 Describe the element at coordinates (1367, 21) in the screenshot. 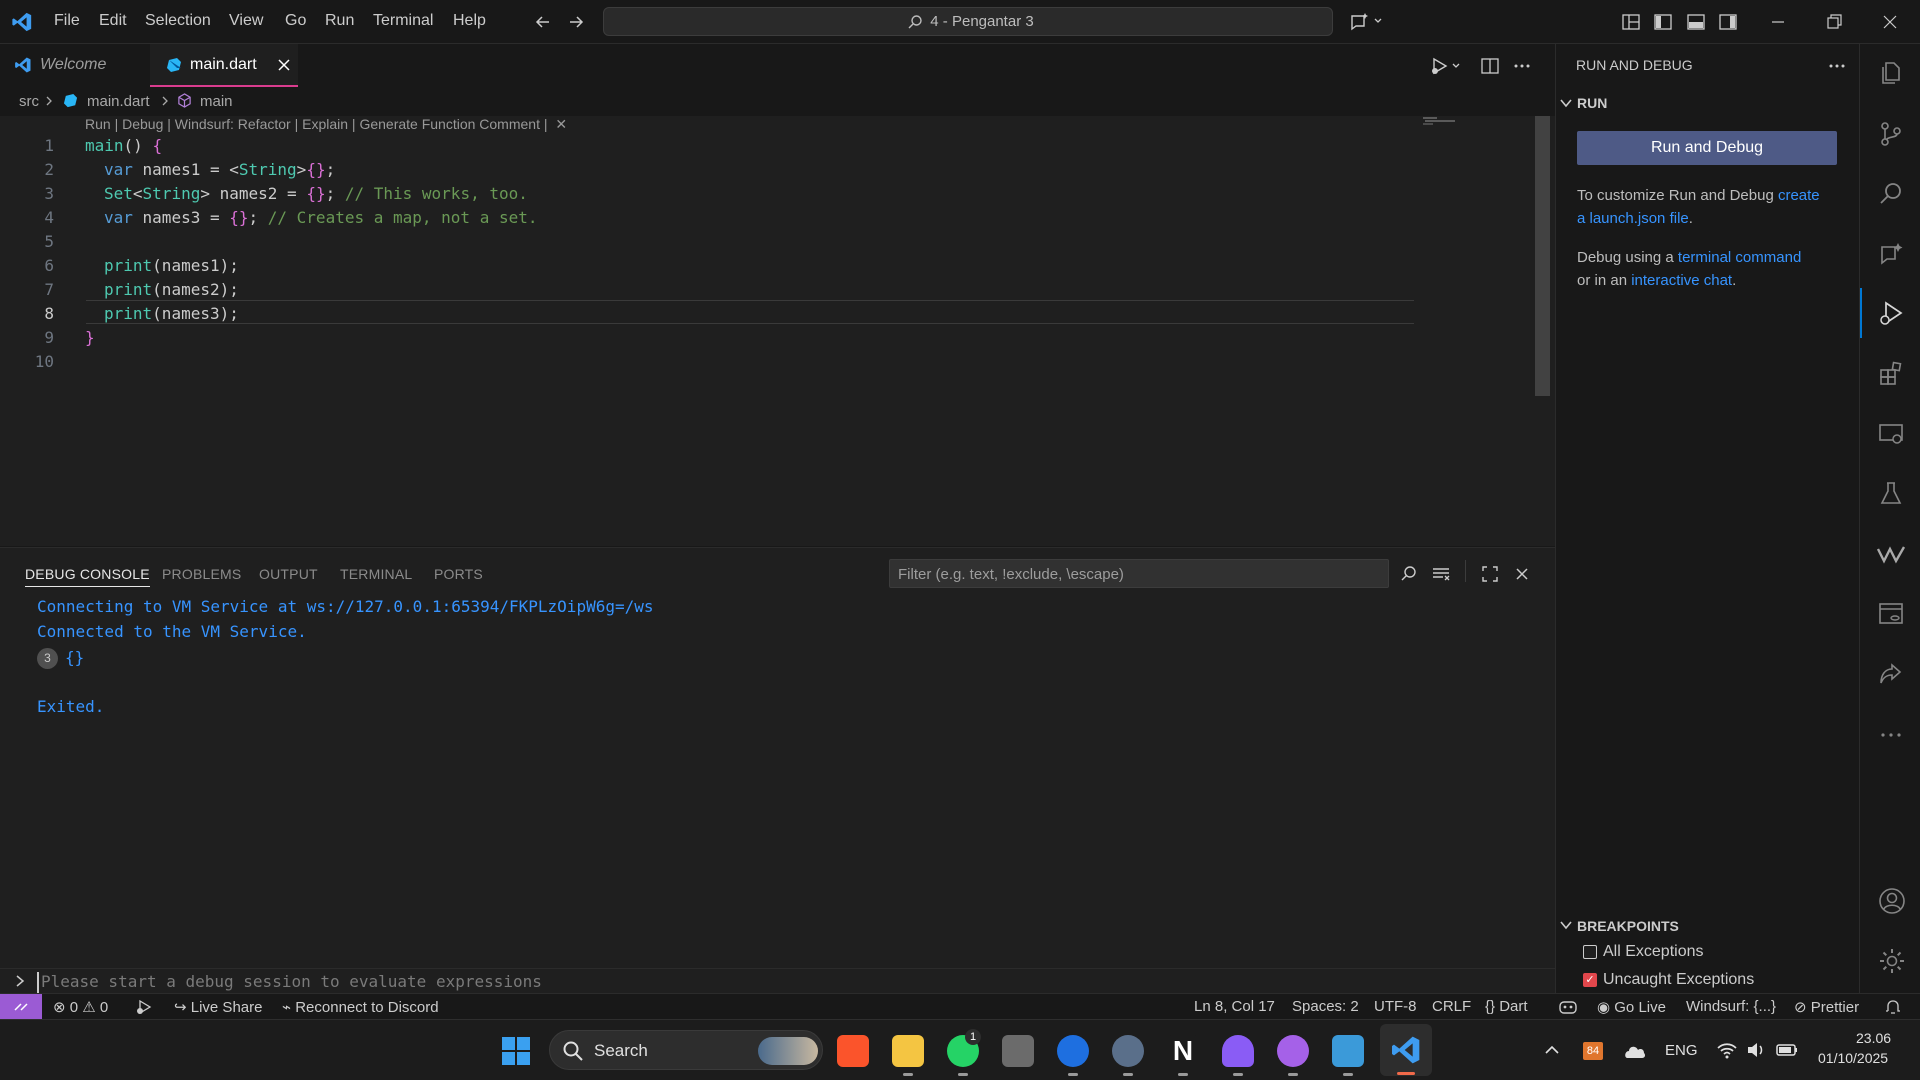

I see `copilot-icon` at that location.